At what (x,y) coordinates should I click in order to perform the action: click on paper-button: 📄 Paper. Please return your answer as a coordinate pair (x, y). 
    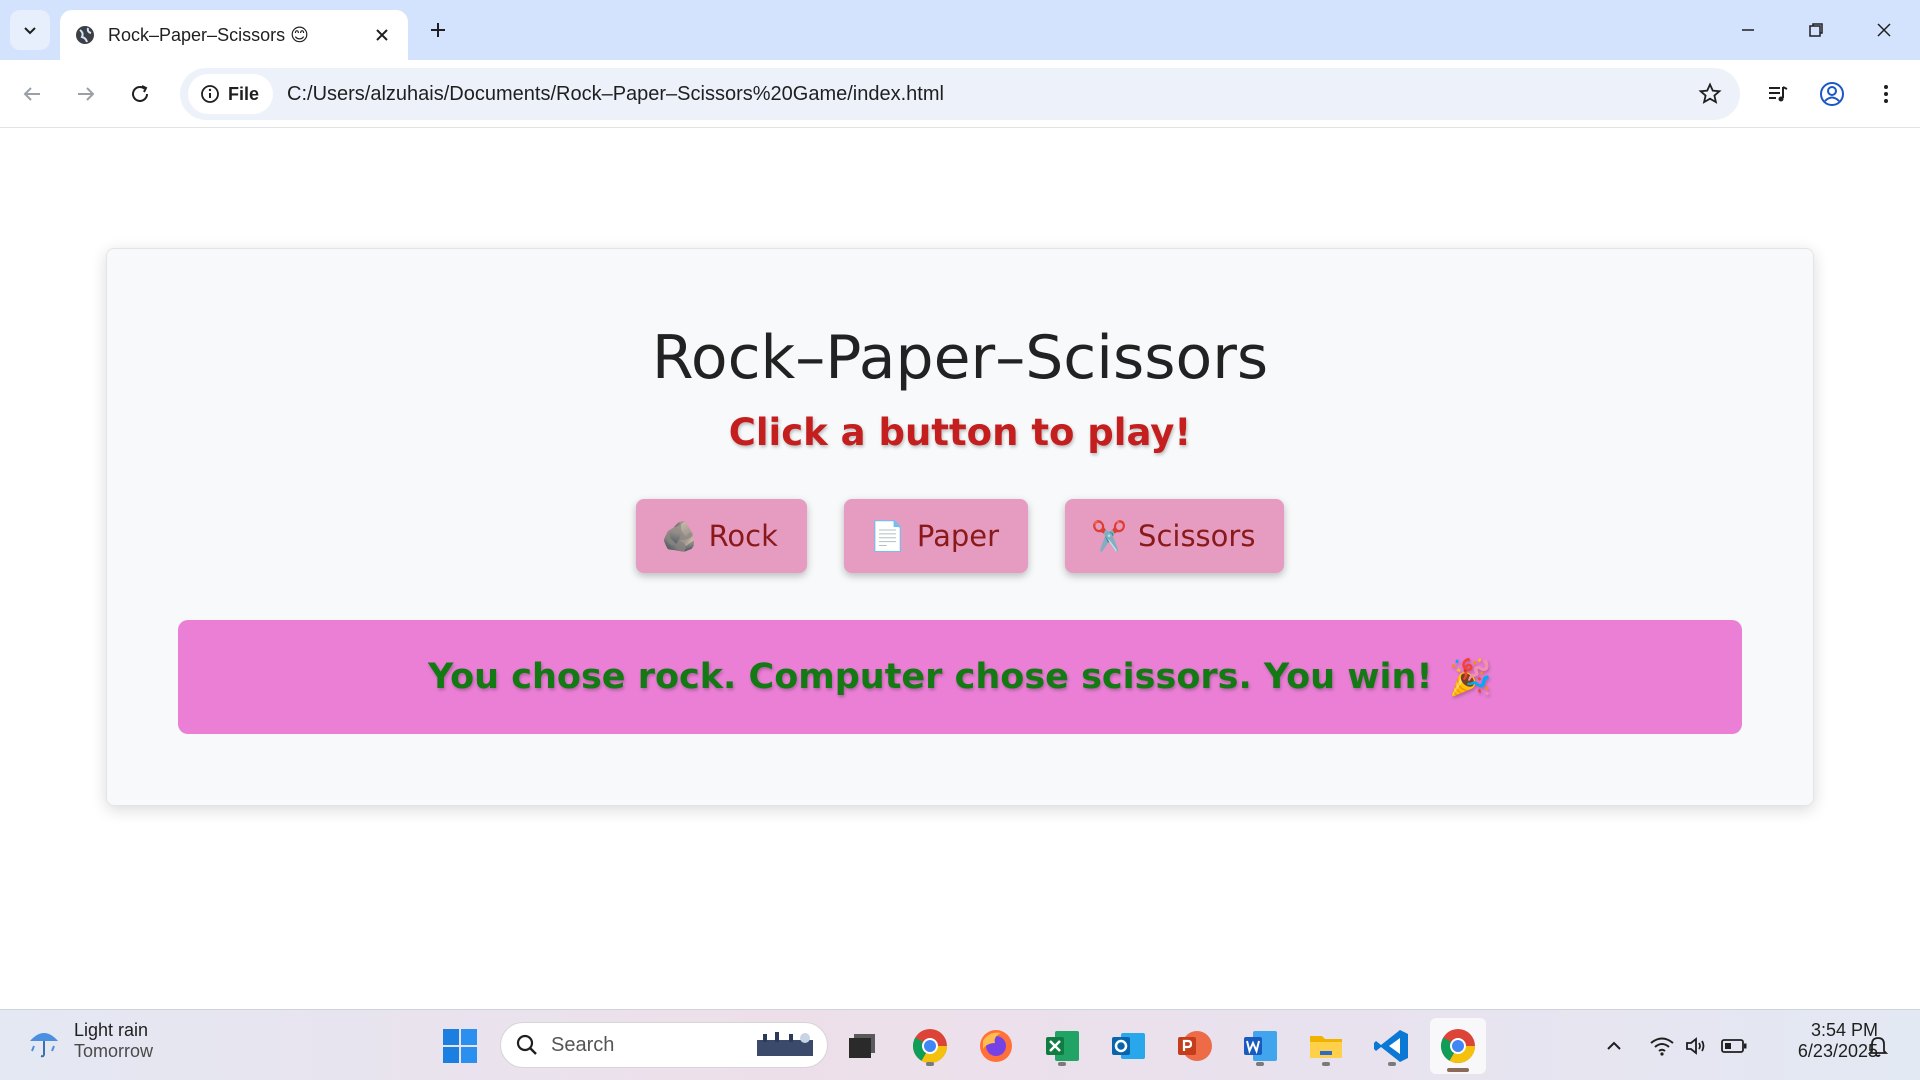
    Looking at the image, I should click on (936, 536).